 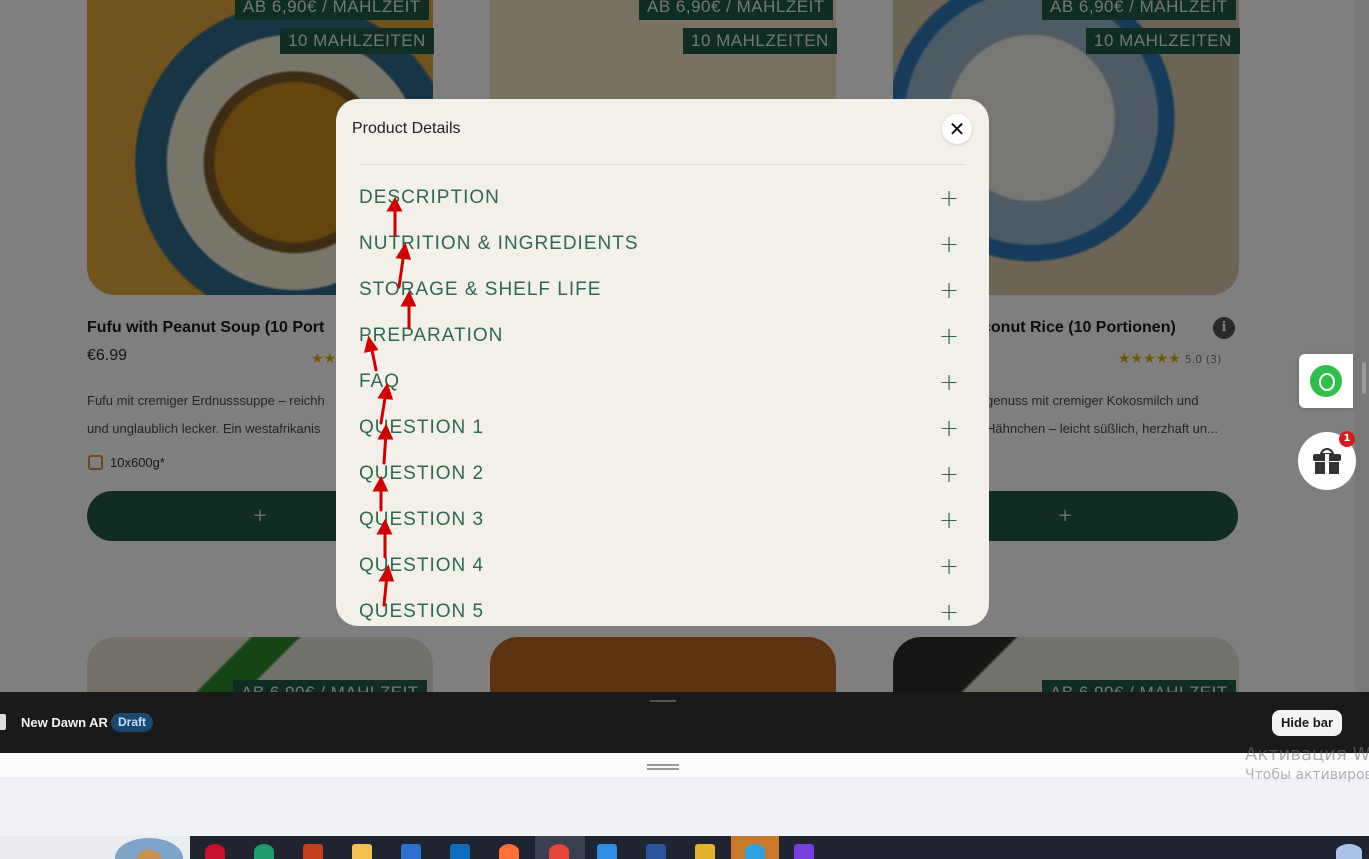 What do you see at coordinates (662, 566) in the screenshot?
I see `accordion-question-4: QUESTION 4 +` at bounding box center [662, 566].